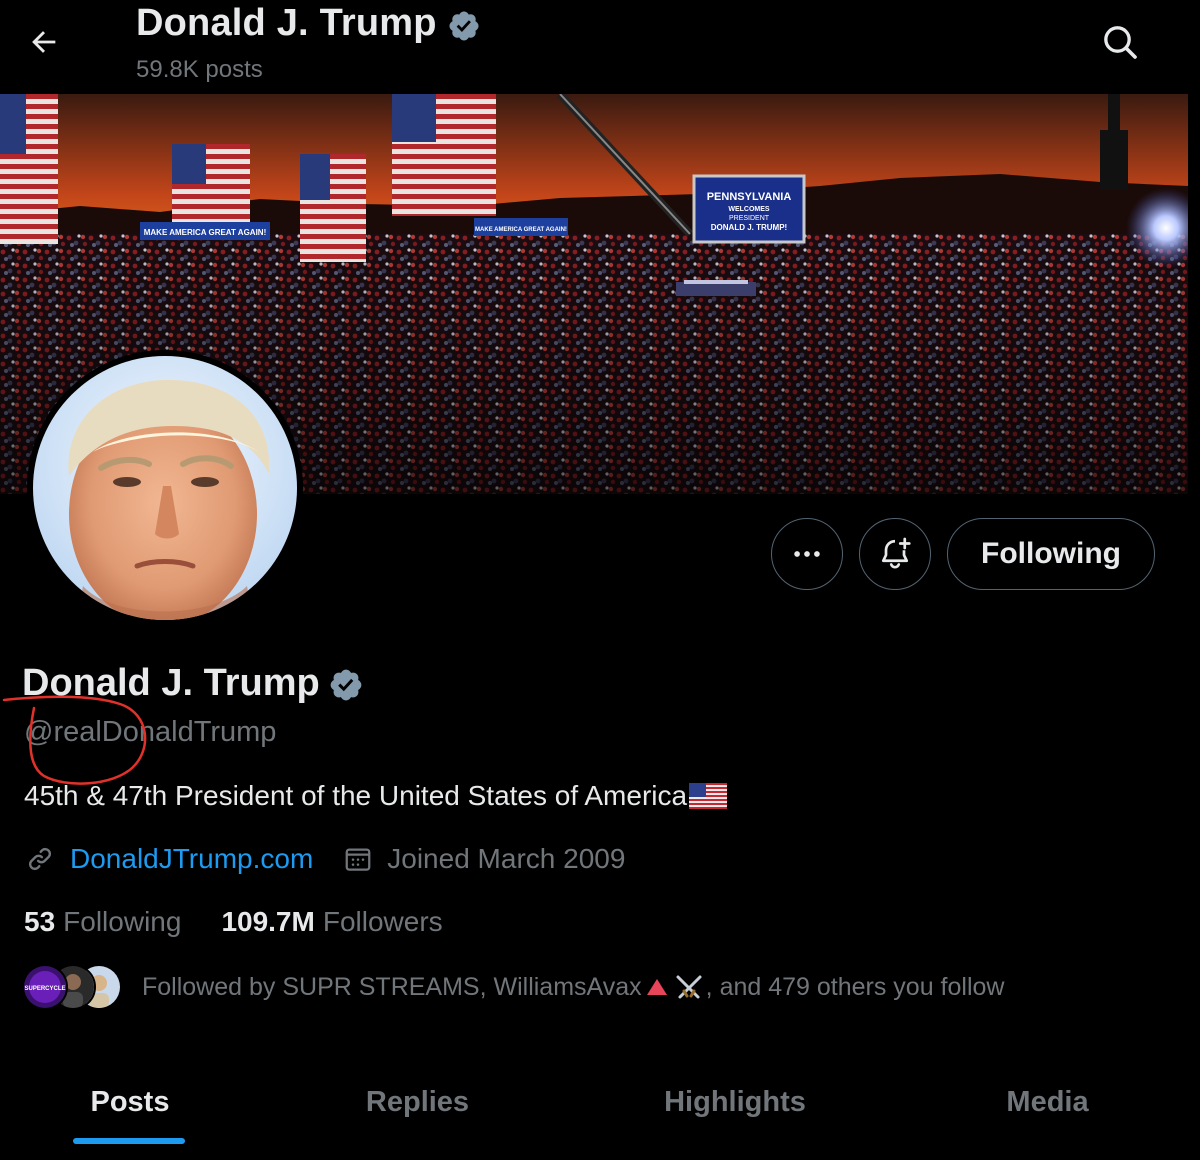 This screenshot has height=1160, width=1200. I want to click on crossed-swords-icon, so click(689, 987).